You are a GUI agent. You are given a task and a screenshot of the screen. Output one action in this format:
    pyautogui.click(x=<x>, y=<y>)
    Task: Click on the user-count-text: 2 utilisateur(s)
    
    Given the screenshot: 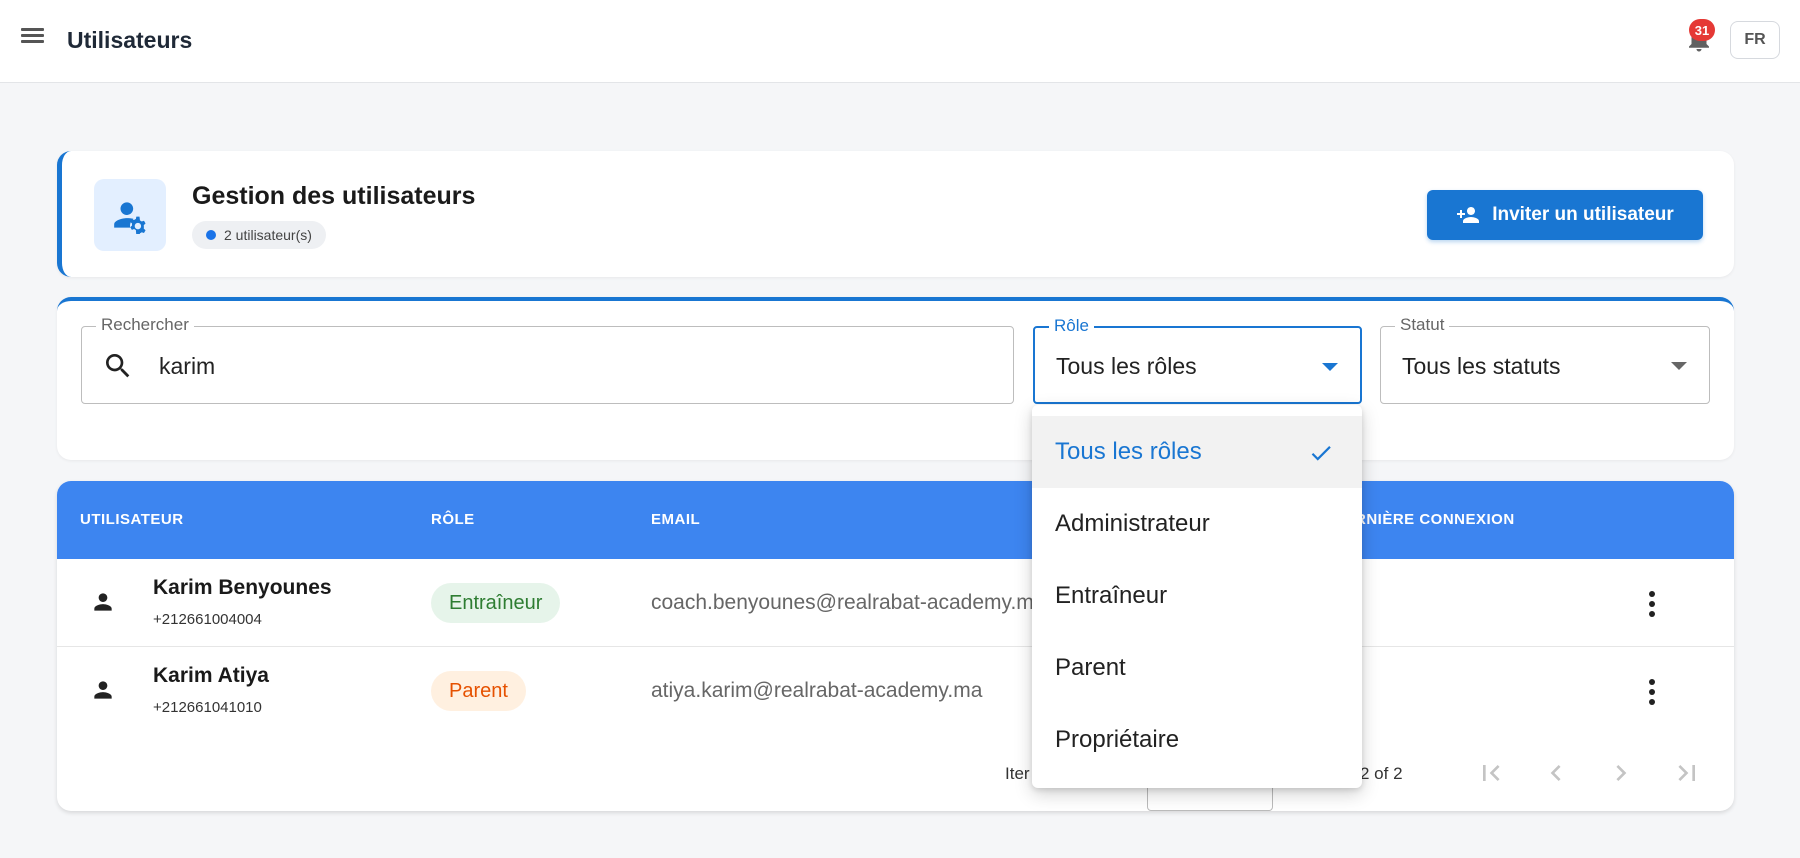 What is the action you would take?
    pyautogui.click(x=268, y=235)
    